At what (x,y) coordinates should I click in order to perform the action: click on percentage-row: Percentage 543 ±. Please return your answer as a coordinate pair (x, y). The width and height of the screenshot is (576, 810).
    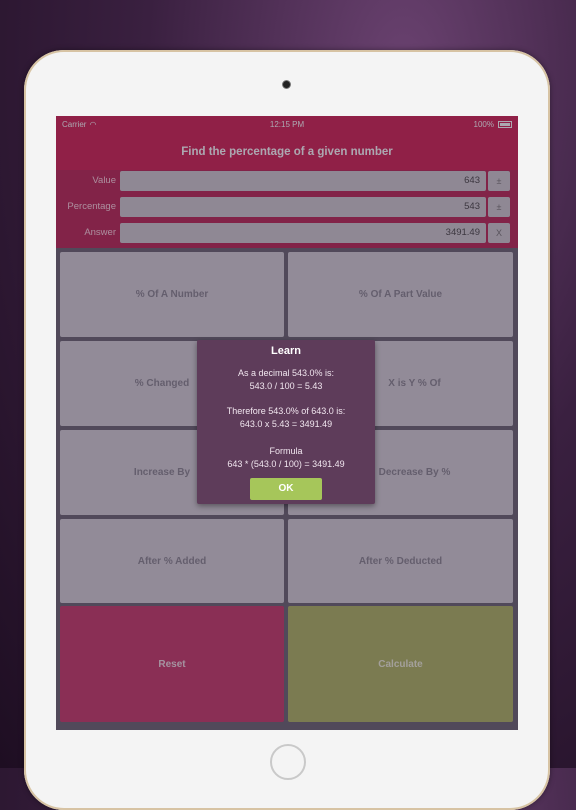
    Looking at the image, I should click on (287, 207).